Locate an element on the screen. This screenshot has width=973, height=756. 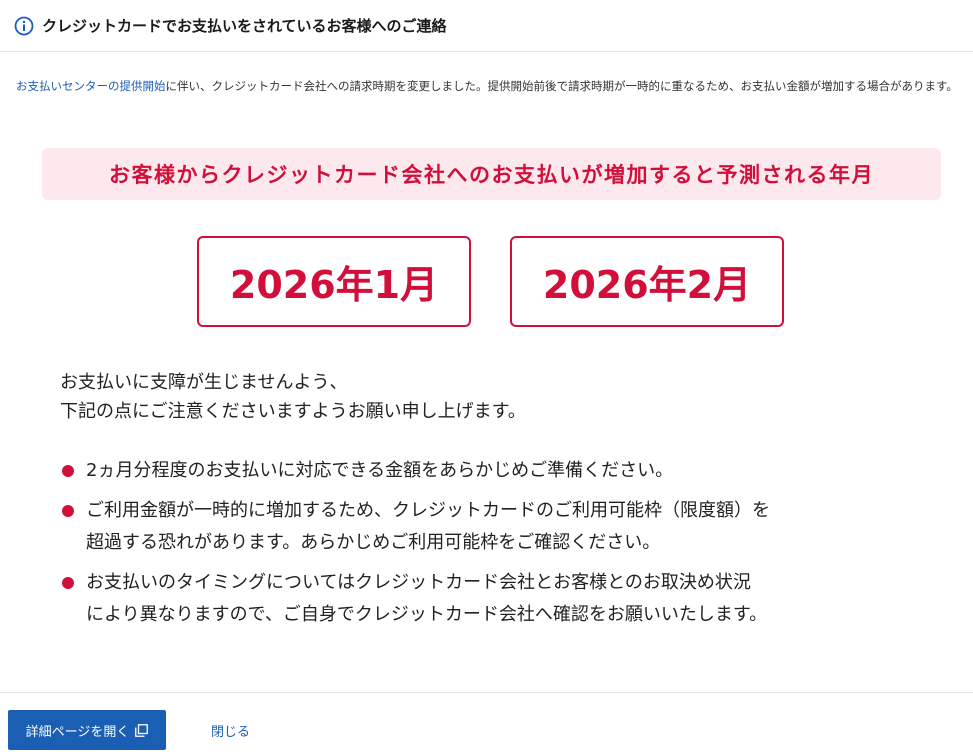
dialog-title: クレジットカードでお支払いをされているお客様へのご連絡 is located at coordinates (244, 26).